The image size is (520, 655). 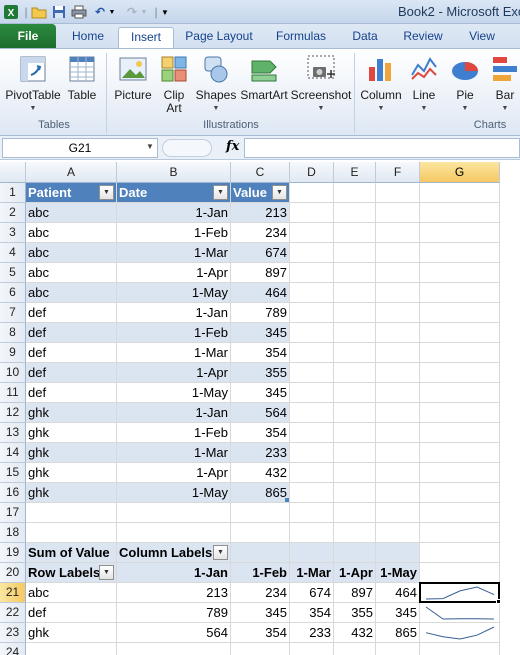 I want to click on row-header-11: 11, so click(x=13, y=393).